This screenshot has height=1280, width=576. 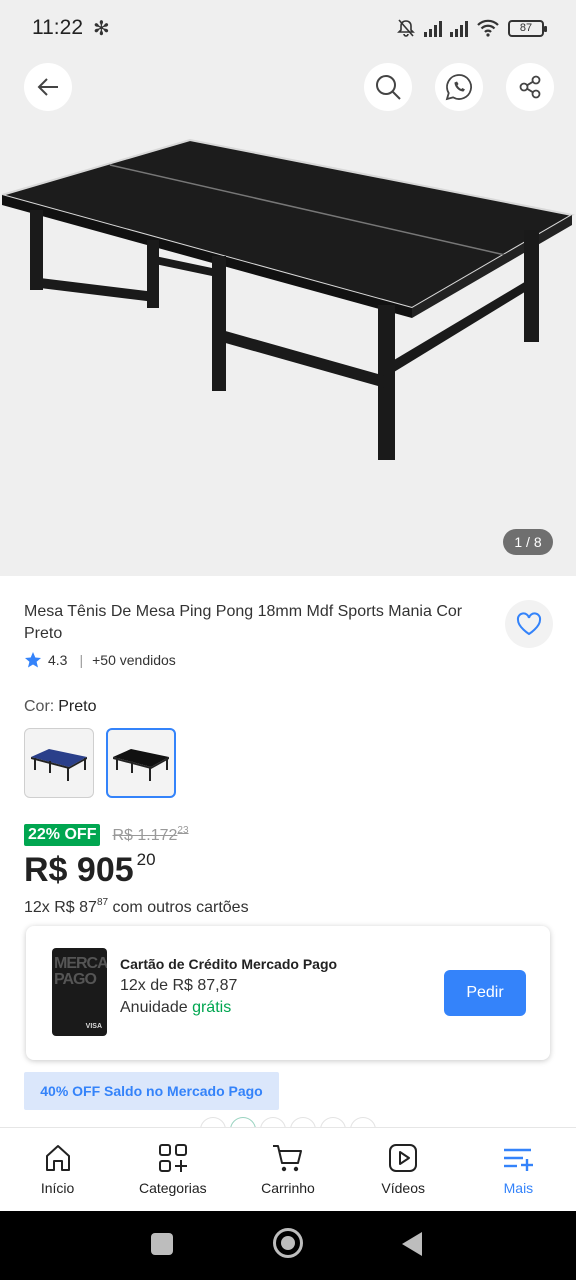 I want to click on color-selector-label: Cor: Preto, so click(x=60, y=707).